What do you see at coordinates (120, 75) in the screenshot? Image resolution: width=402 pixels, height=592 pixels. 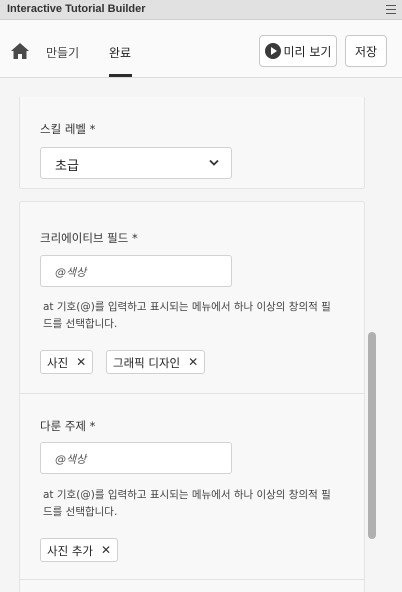 I see `active-tab-indicator` at bounding box center [120, 75].